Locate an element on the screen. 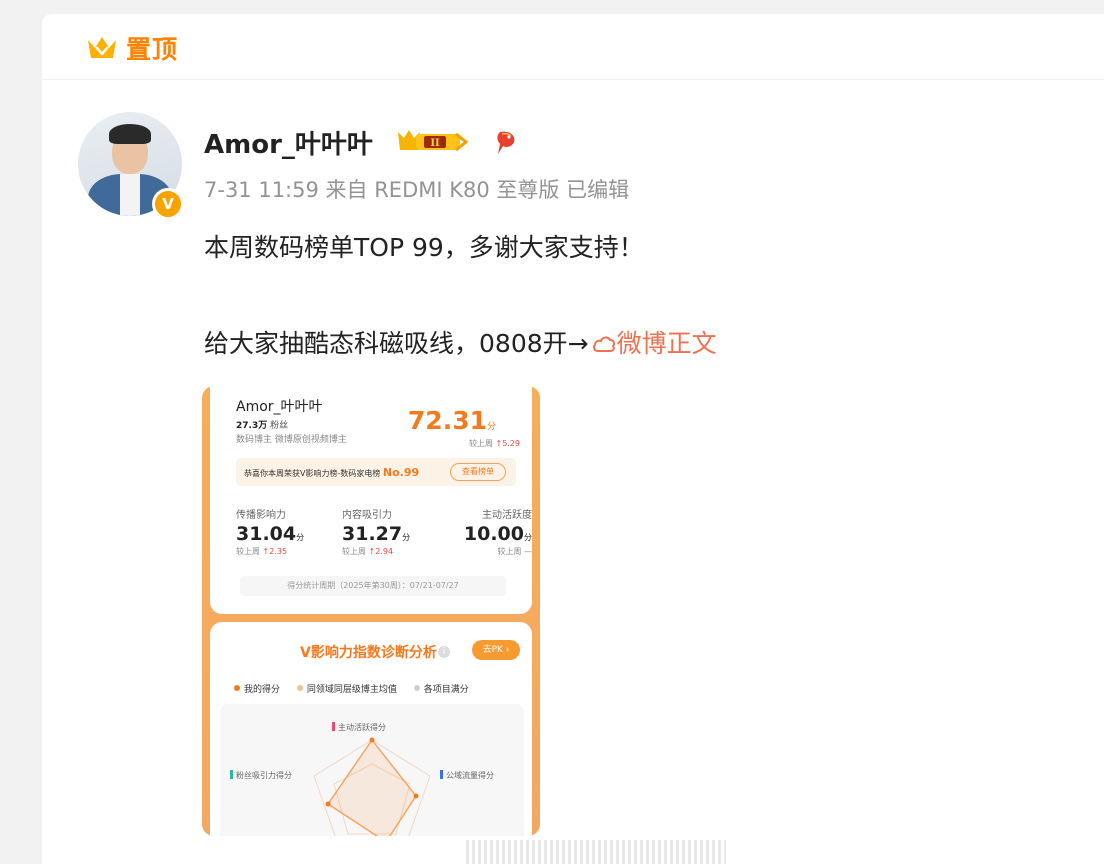 The height and width of the screenshot is (864, 1104). legend-item: 我的得分 is located at coordinates (257, 688).